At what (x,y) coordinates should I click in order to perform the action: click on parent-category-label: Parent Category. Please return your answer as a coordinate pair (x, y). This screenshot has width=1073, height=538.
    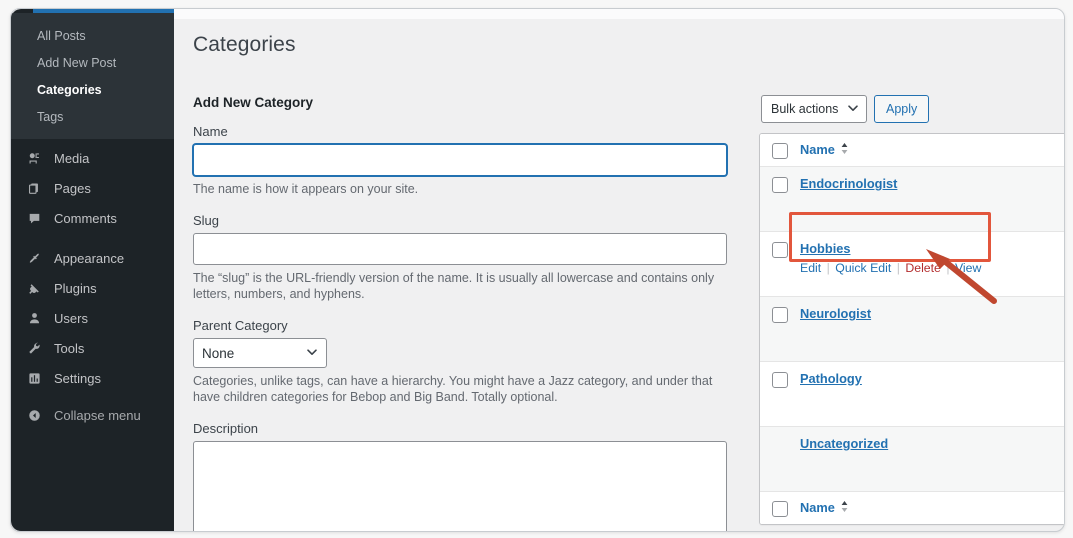
    Looking at the image, I should click on (240, 325).